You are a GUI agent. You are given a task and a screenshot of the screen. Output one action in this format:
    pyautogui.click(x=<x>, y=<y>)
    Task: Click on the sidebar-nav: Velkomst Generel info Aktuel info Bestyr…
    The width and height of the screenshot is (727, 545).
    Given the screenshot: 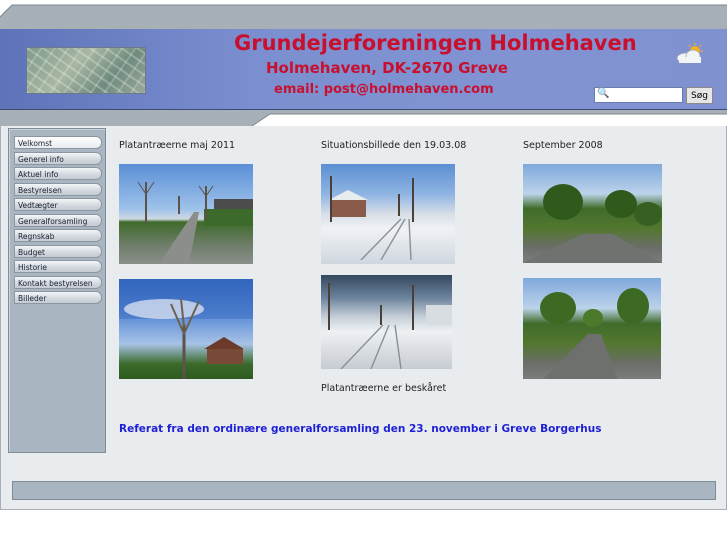 What is the action you would take?
    pyautogui.click(x=58, y=221)
    